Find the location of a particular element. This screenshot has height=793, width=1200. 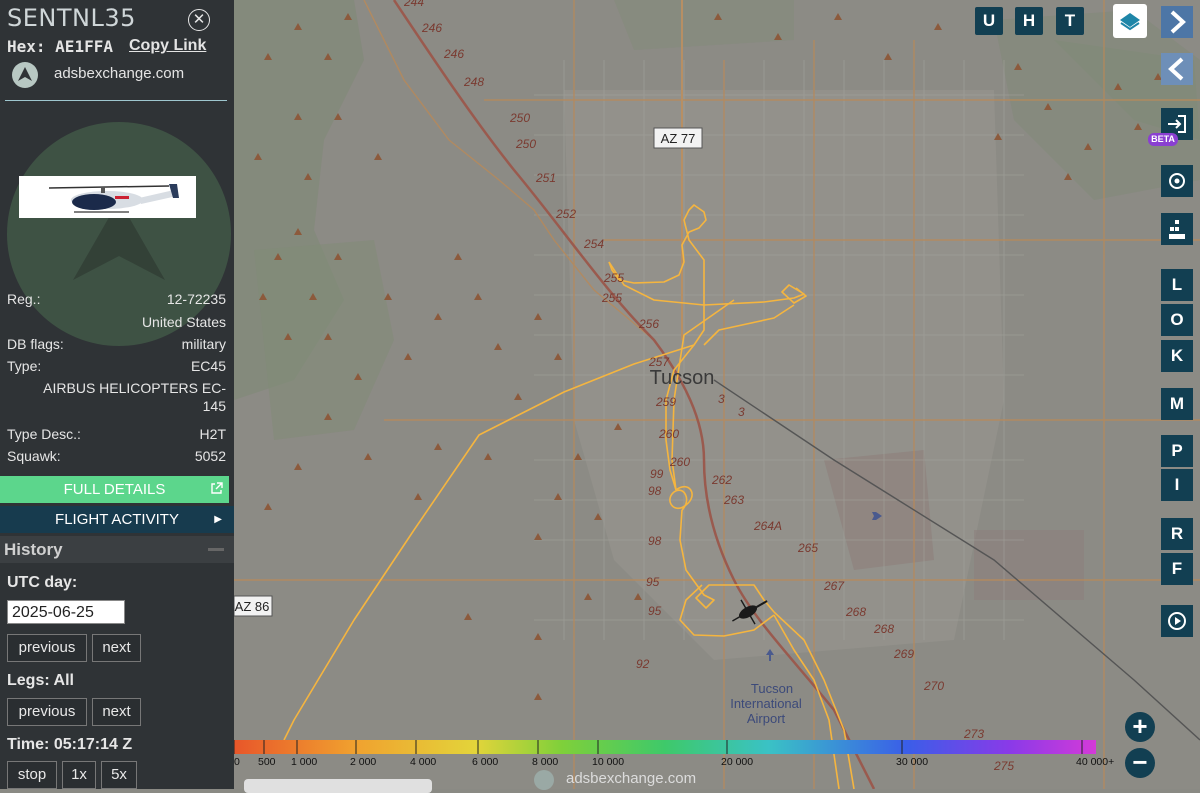

db-flags-label: DB flags: is located at coordinates (35, 344).